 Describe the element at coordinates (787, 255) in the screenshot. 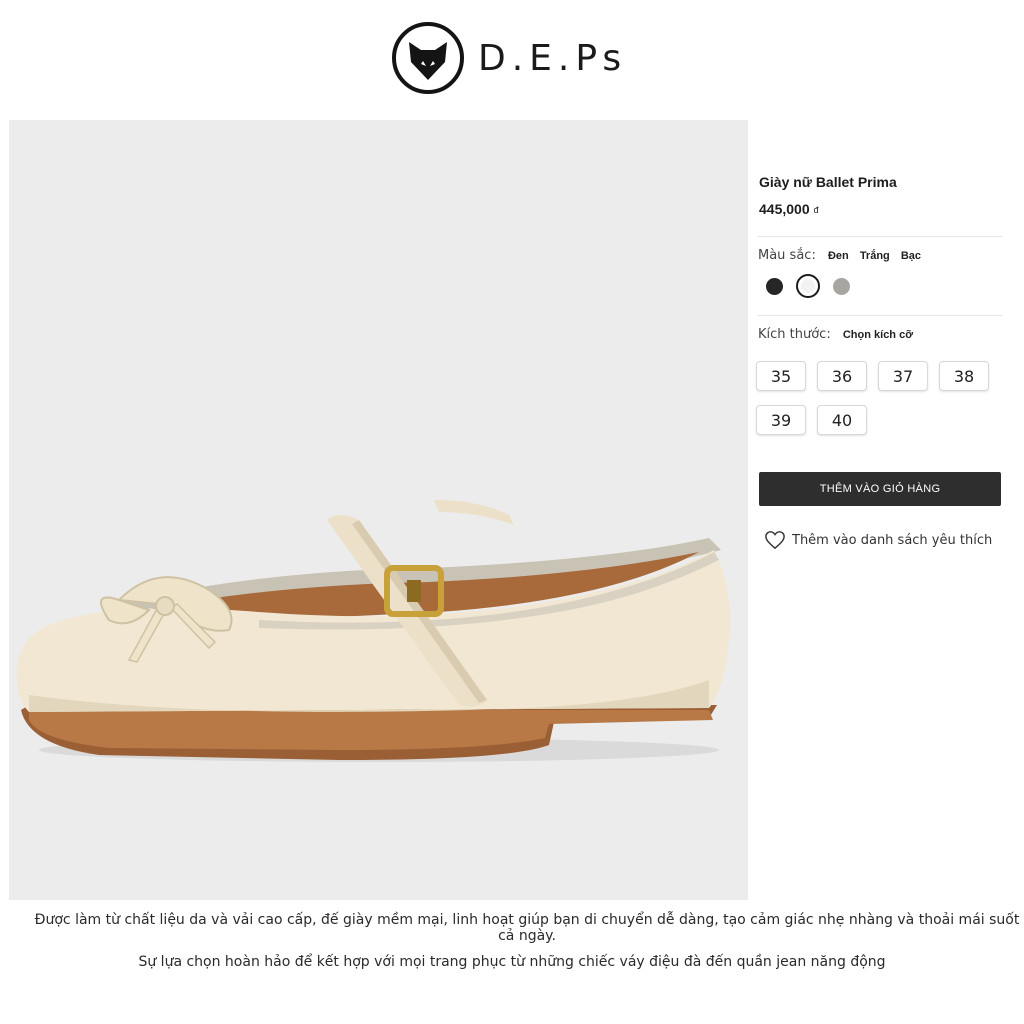

I see `color-label: Màu sắc:` at that location.